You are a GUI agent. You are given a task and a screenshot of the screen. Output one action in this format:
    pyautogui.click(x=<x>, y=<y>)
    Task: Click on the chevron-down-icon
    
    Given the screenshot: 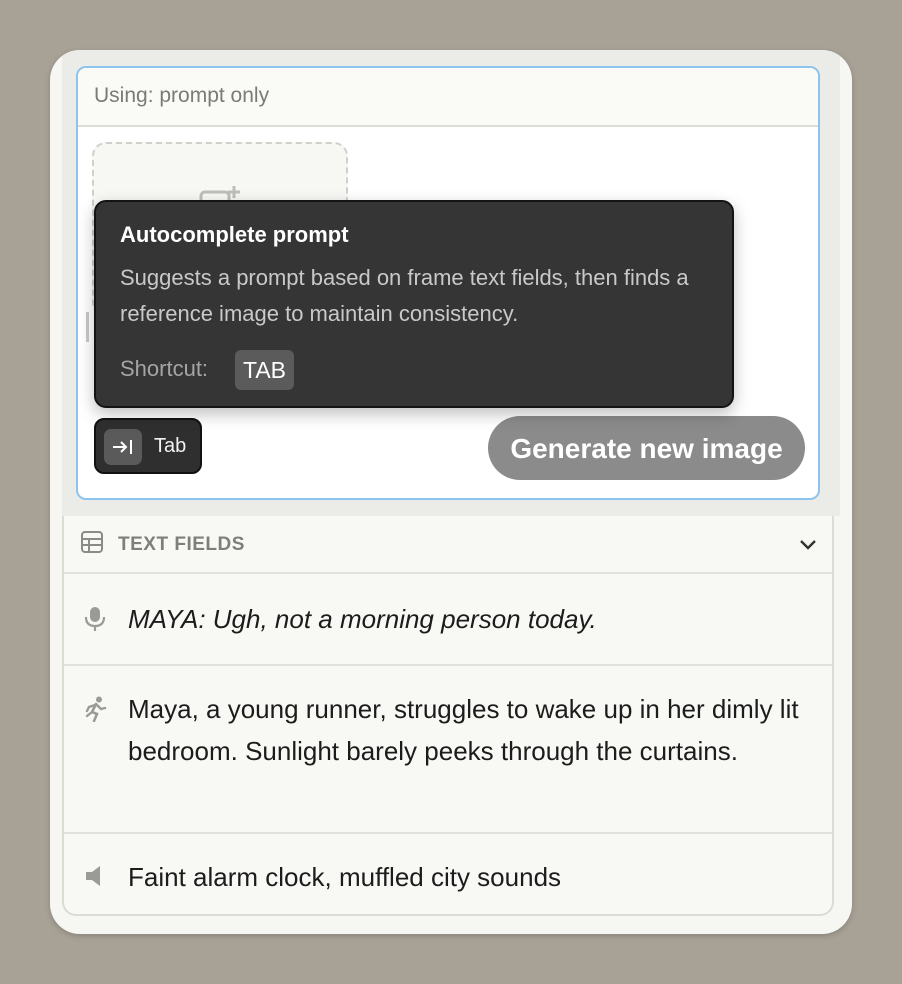 What is the action you would take?
    pyautogui.click(x=808, y=544)
    